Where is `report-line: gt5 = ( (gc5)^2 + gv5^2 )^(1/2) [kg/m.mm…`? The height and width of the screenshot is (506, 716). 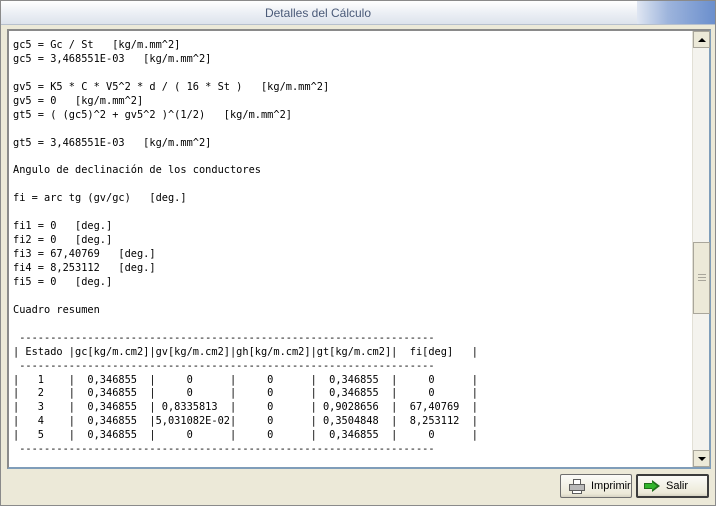
report-line: gt5 = ( (gc5)^2 + gv5^2 )^(1/2) [kg/m.mm… is located at coordinates (152, 114).